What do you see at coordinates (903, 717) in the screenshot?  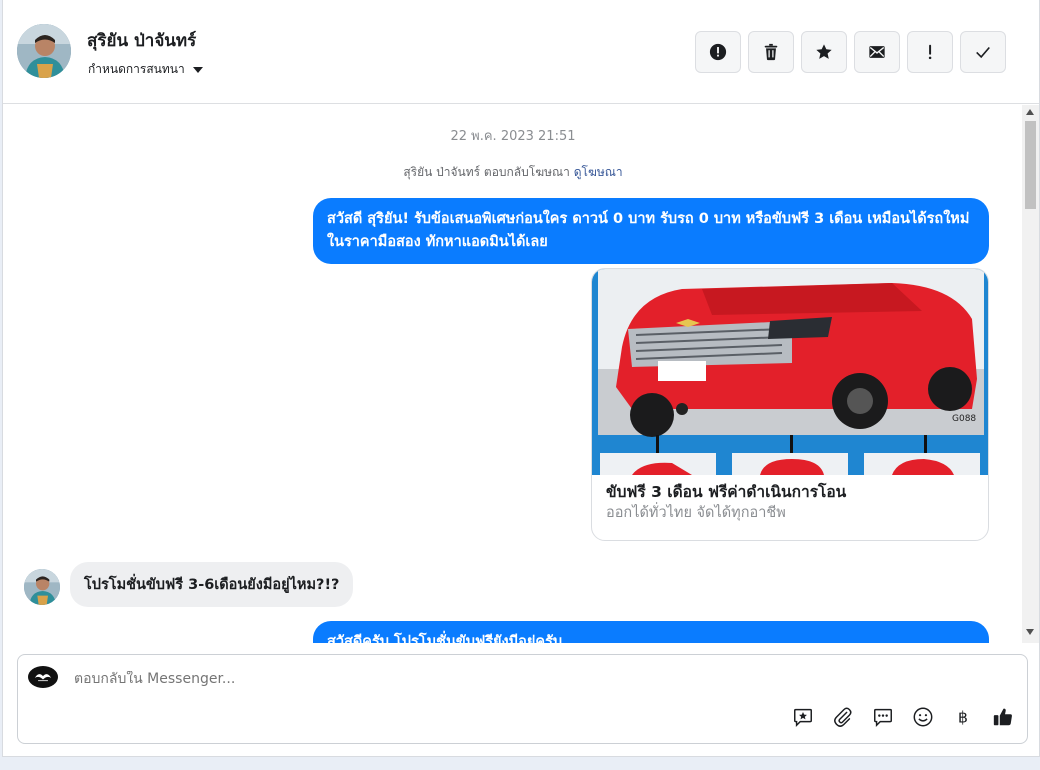 I see `composer-tools: ฿` at bounding box center [903, 717].